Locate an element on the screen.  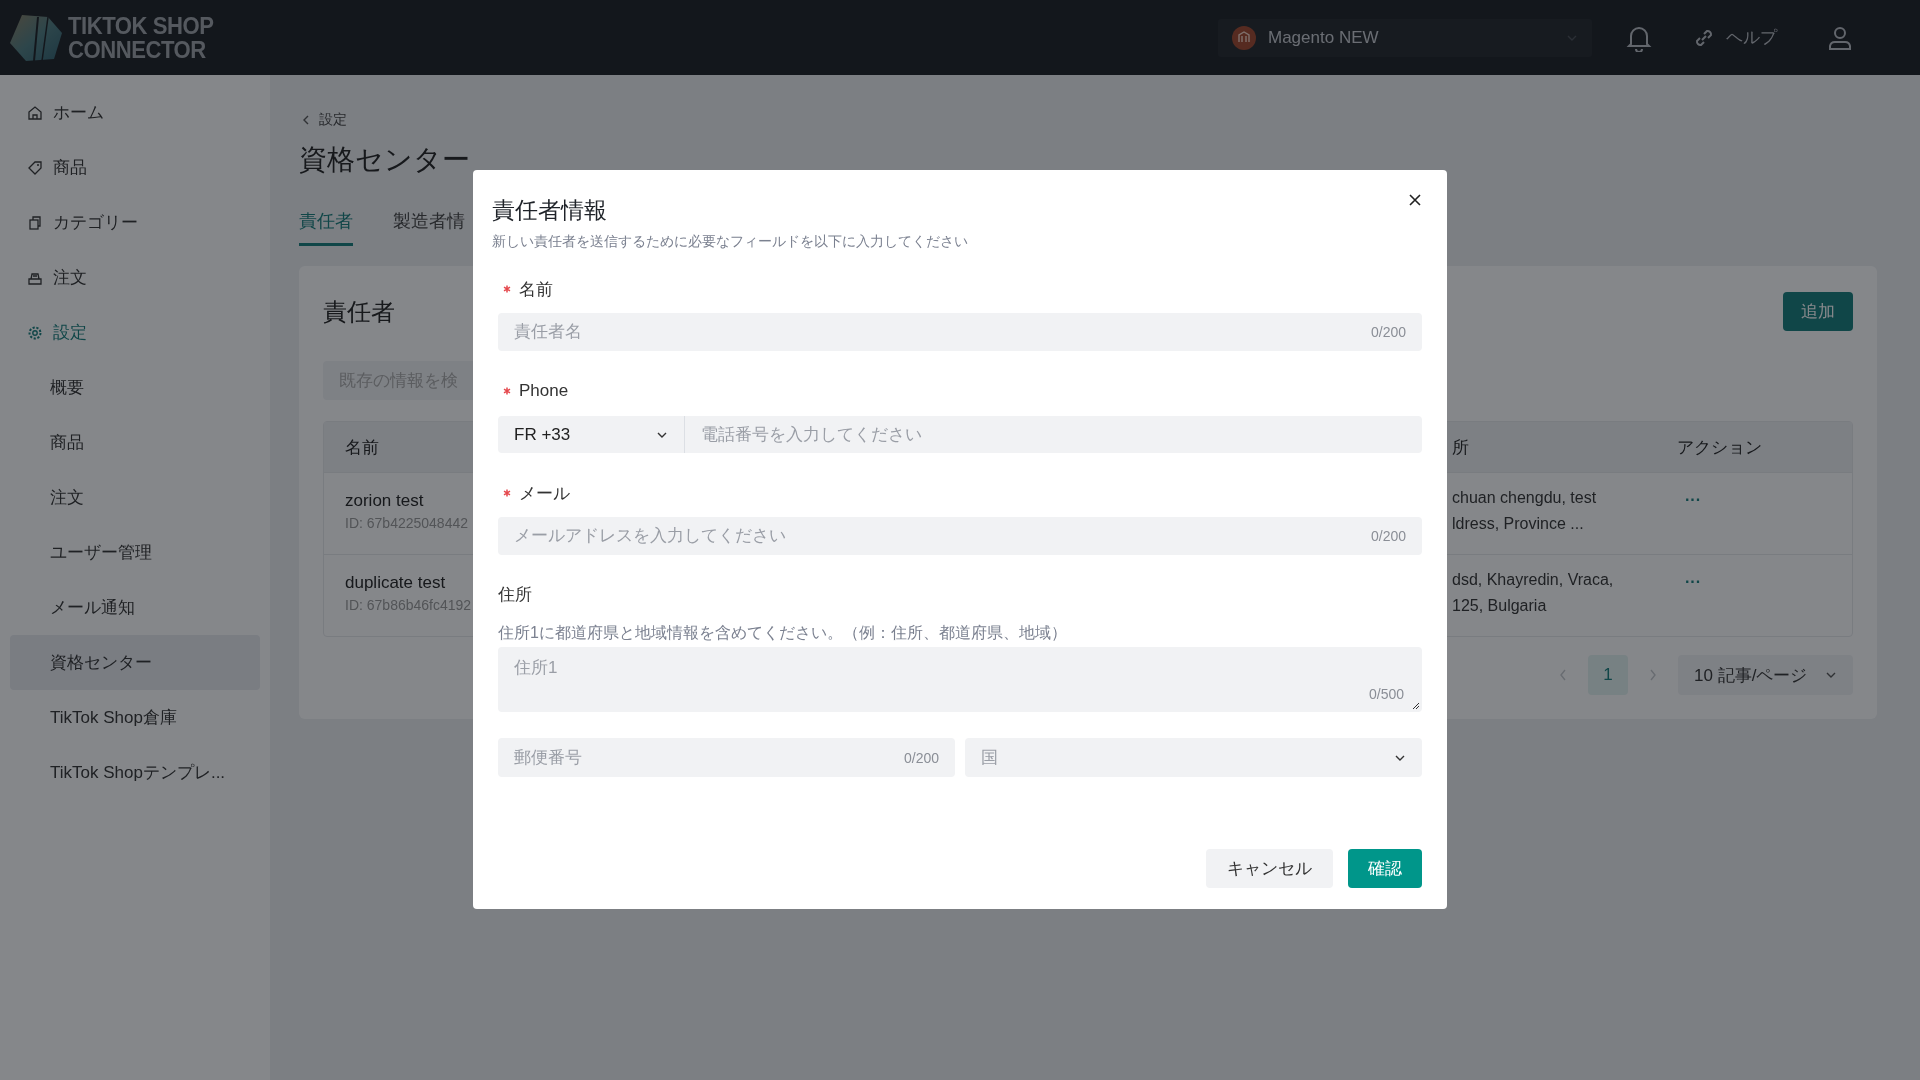
address-text: dsd, Khayredin, Vraca, is located at coordinates (1533, 580).